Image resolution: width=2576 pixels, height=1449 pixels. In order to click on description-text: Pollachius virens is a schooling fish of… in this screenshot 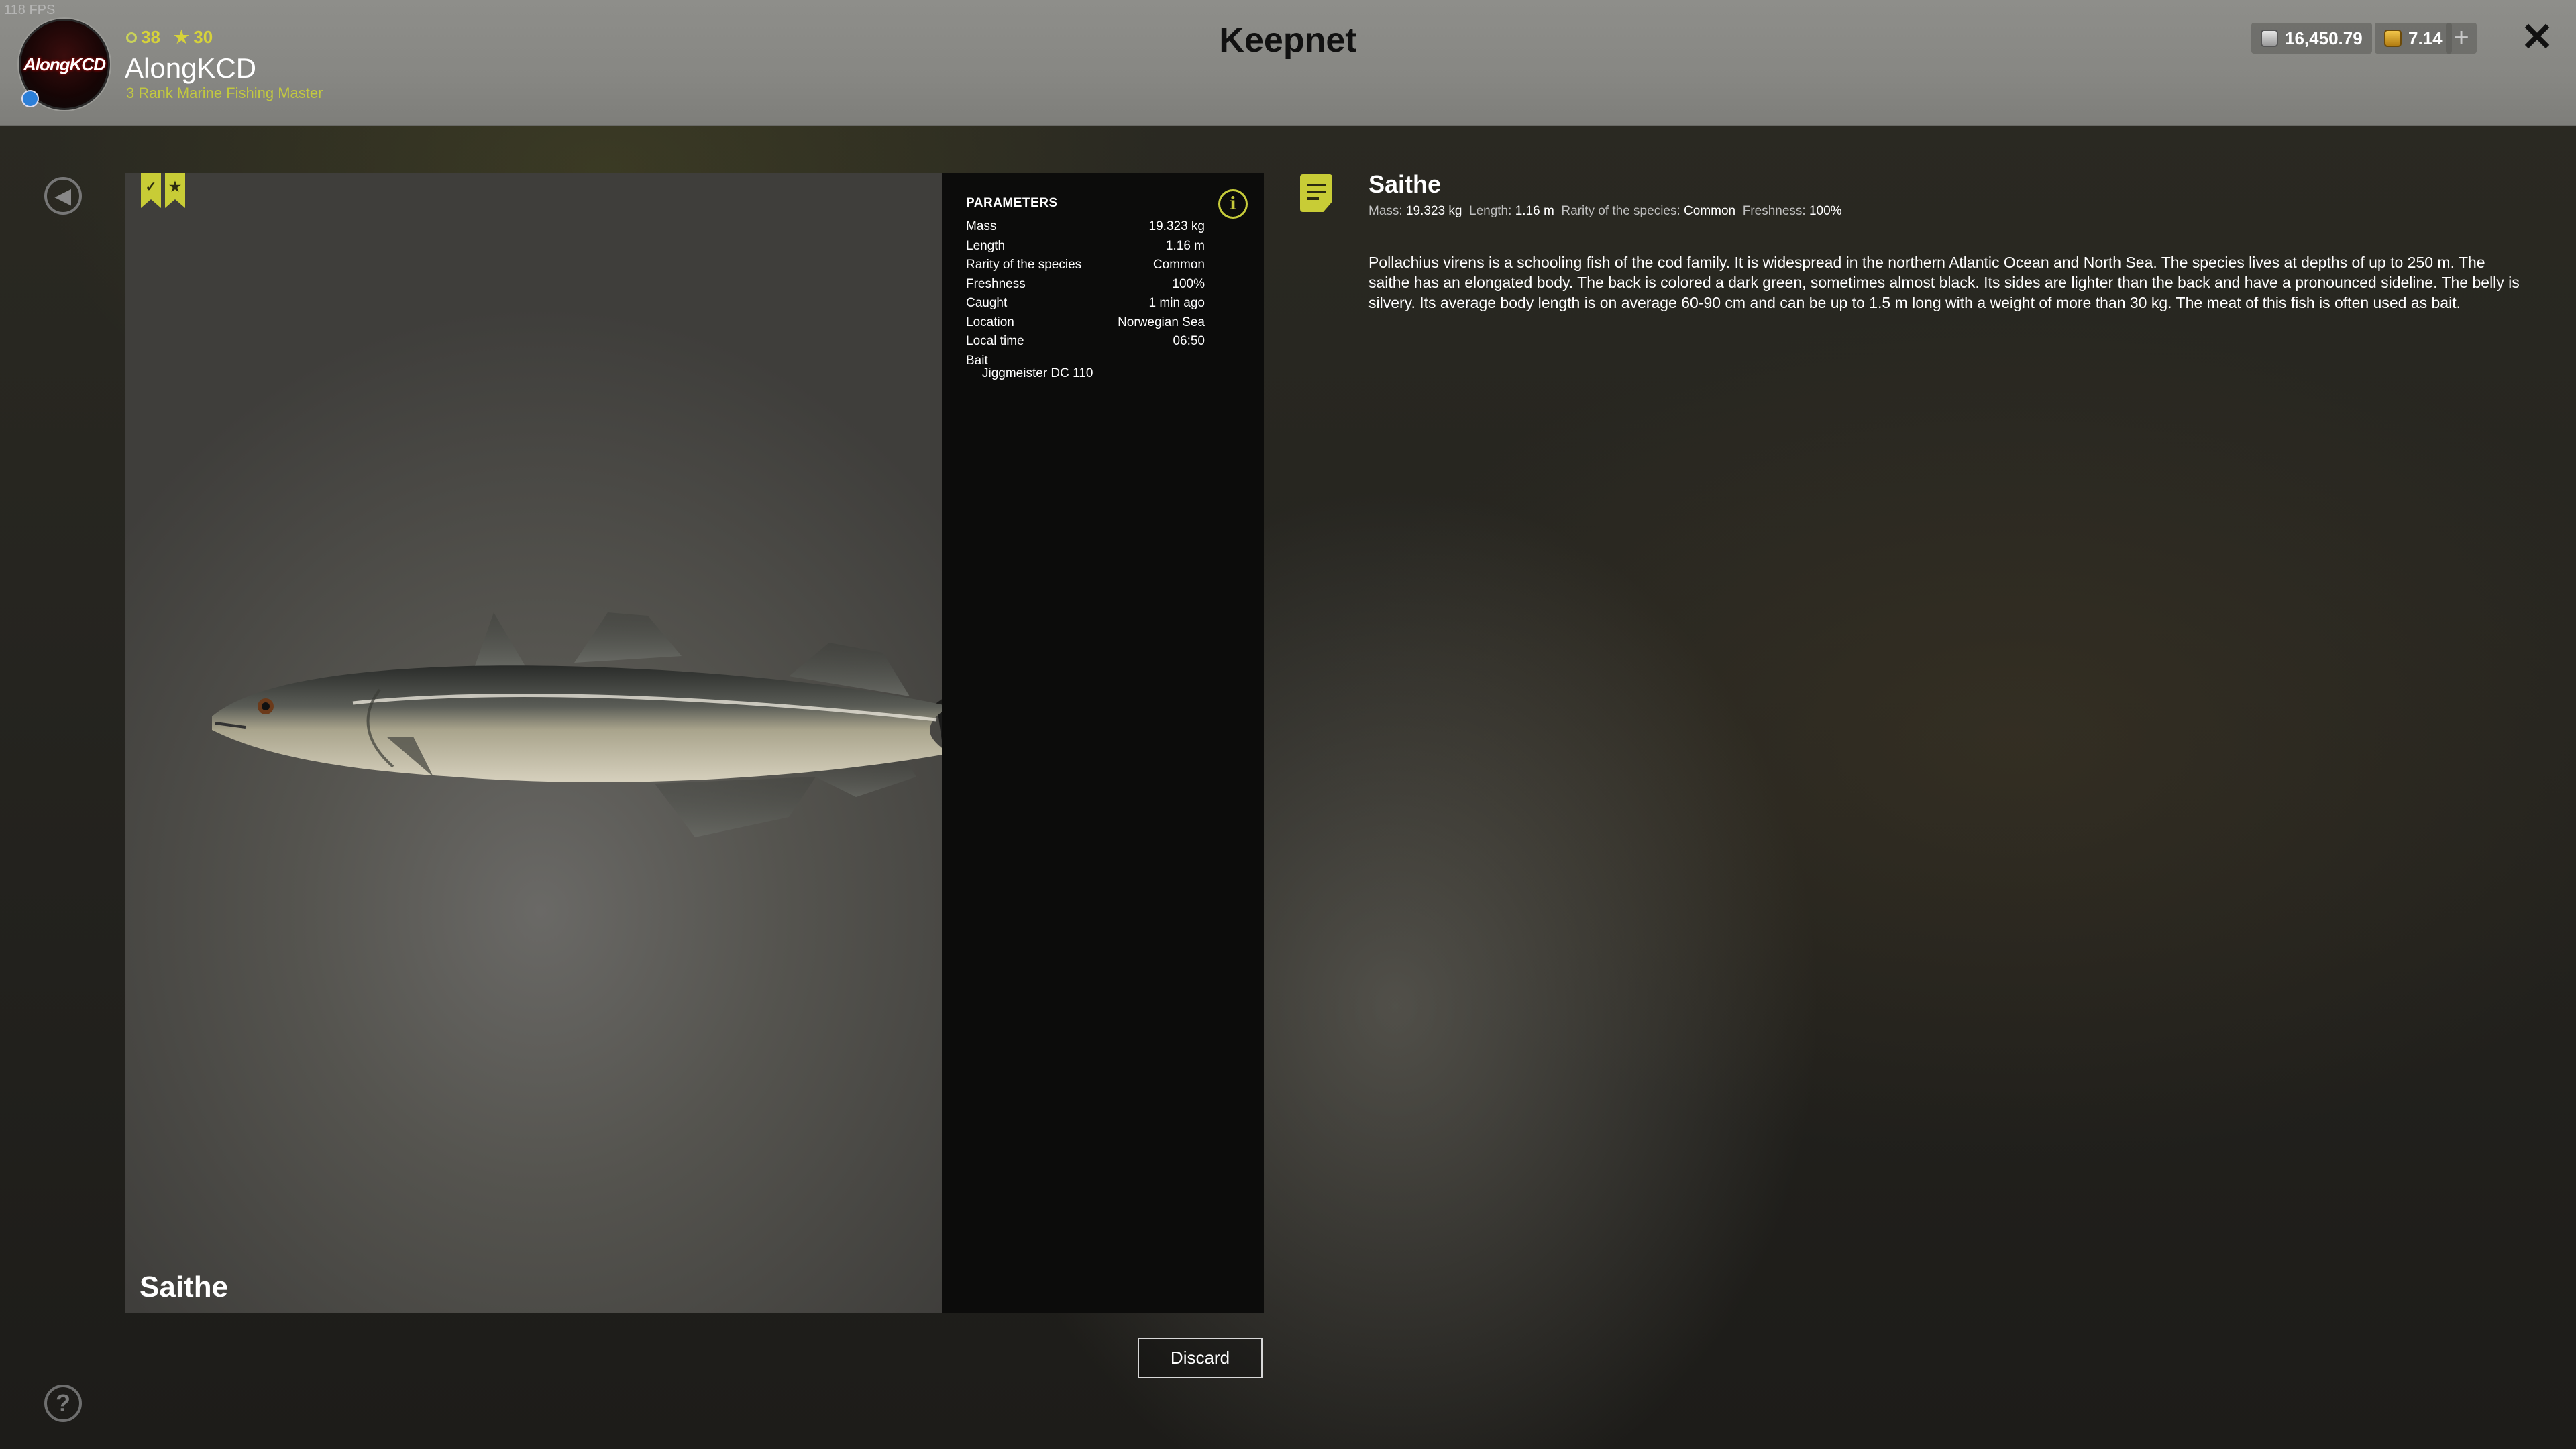, I will do `click(1944, 282)`.